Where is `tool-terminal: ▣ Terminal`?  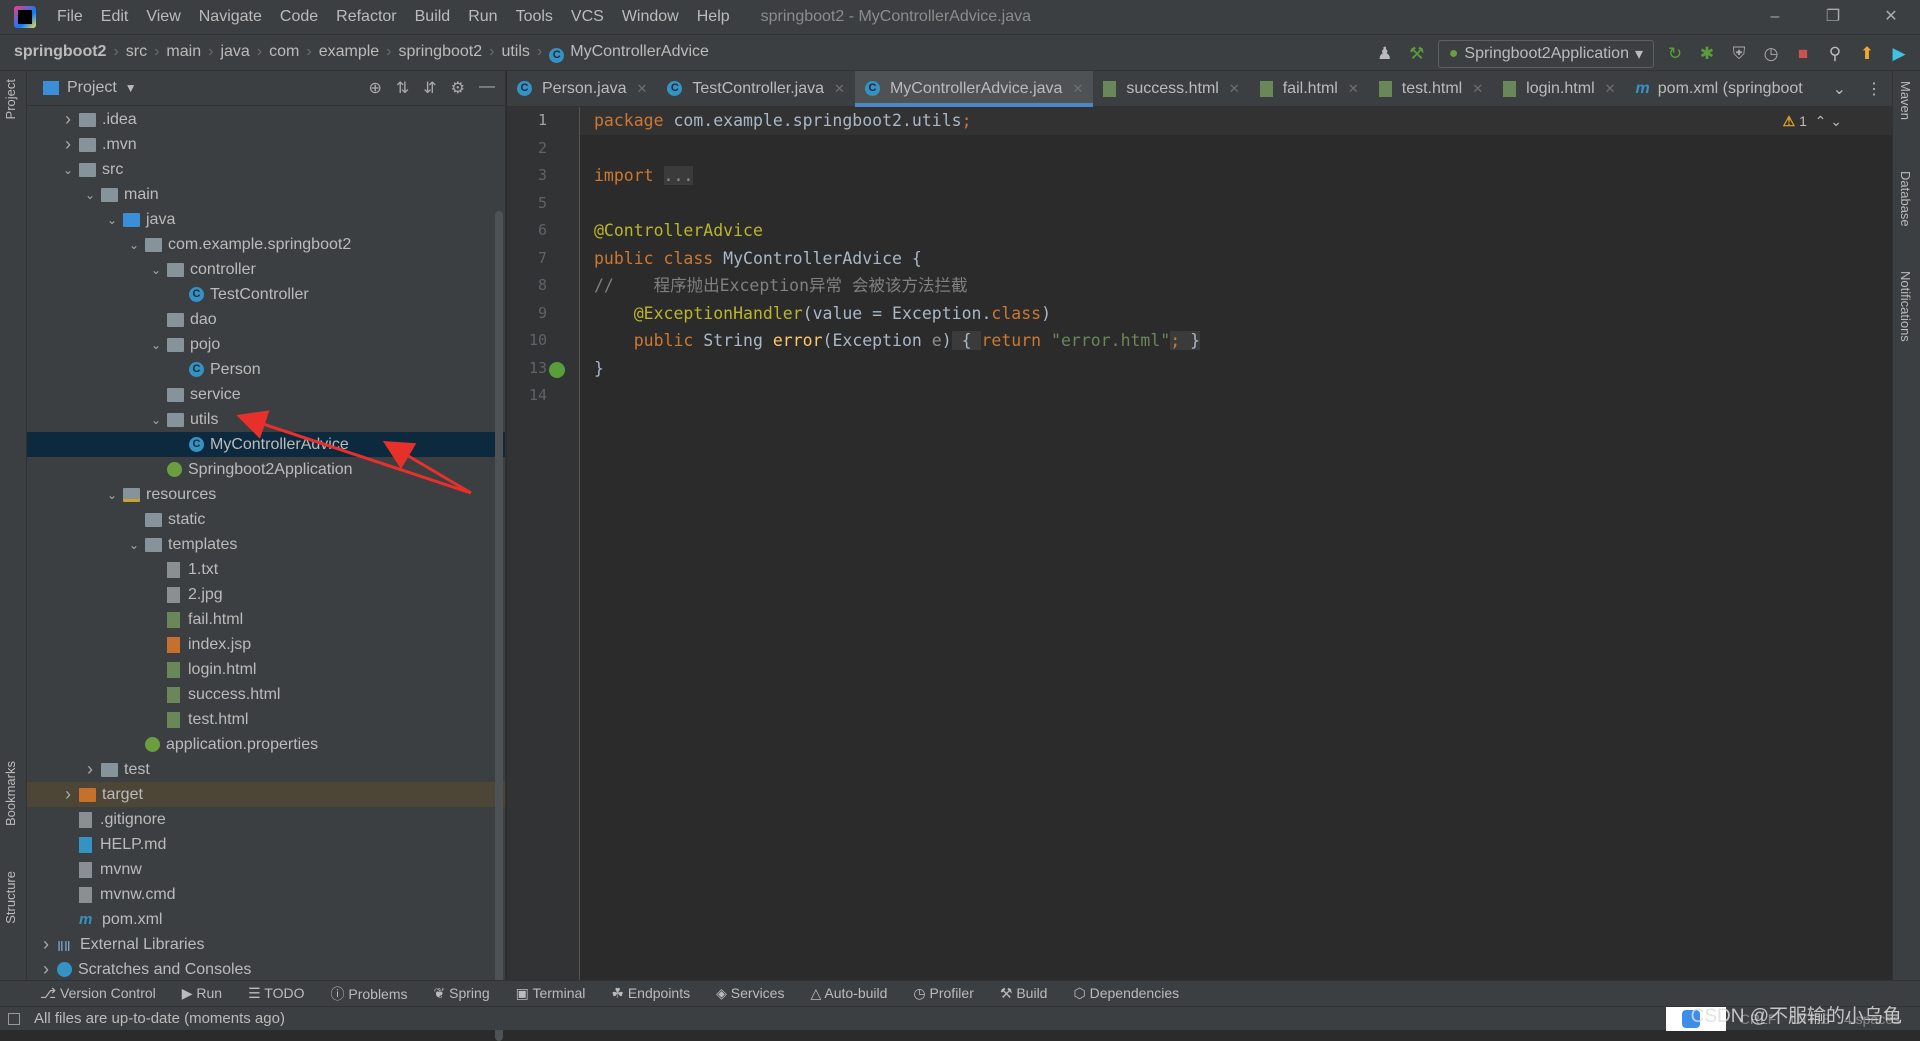 tool-terminal: ▣ Terminal is located at coordinates (551, 993).